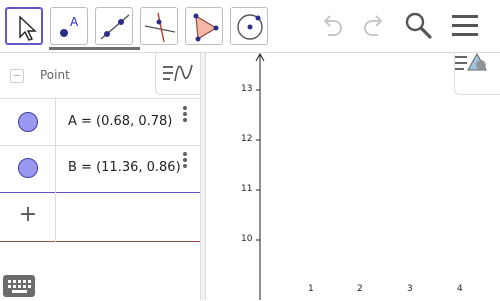  What do you see at coordinates (74, 22) in the screenshot?
I see `svg-text: A` at bounding box center [74, 22].